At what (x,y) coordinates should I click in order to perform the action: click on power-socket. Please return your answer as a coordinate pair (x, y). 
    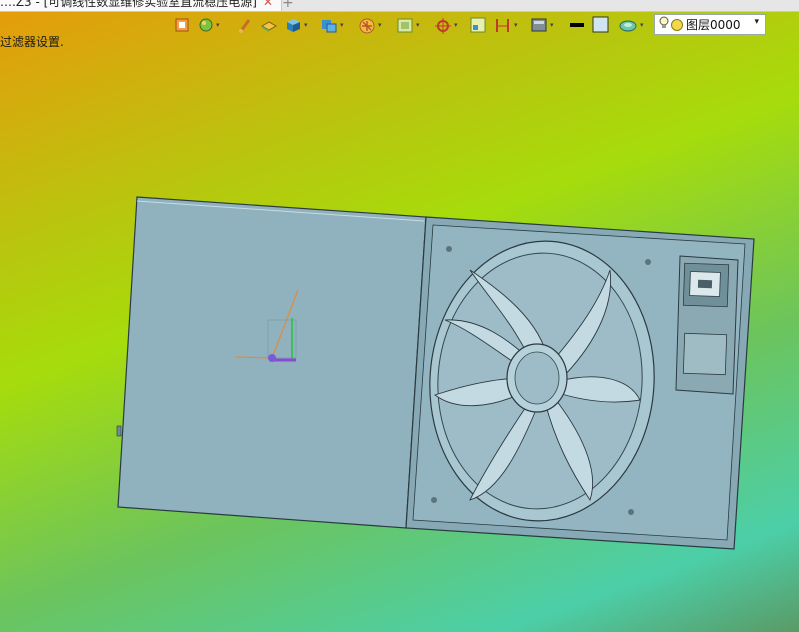
    Looking at the image, I should click on (707, 325).